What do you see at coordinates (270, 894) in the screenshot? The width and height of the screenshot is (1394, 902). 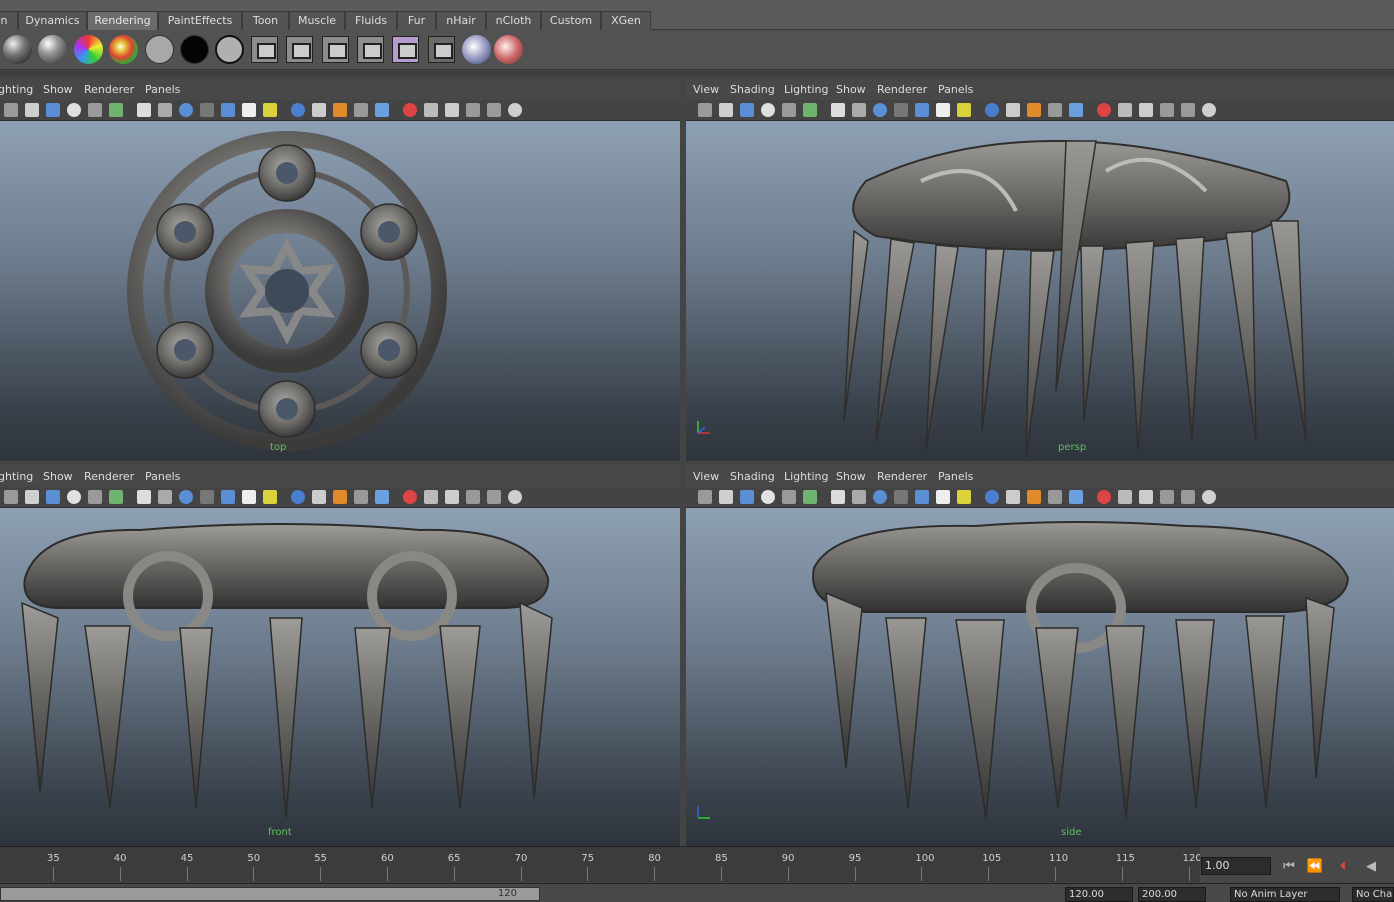 I see `range-bar: 120` at bounding box center [270, 894].